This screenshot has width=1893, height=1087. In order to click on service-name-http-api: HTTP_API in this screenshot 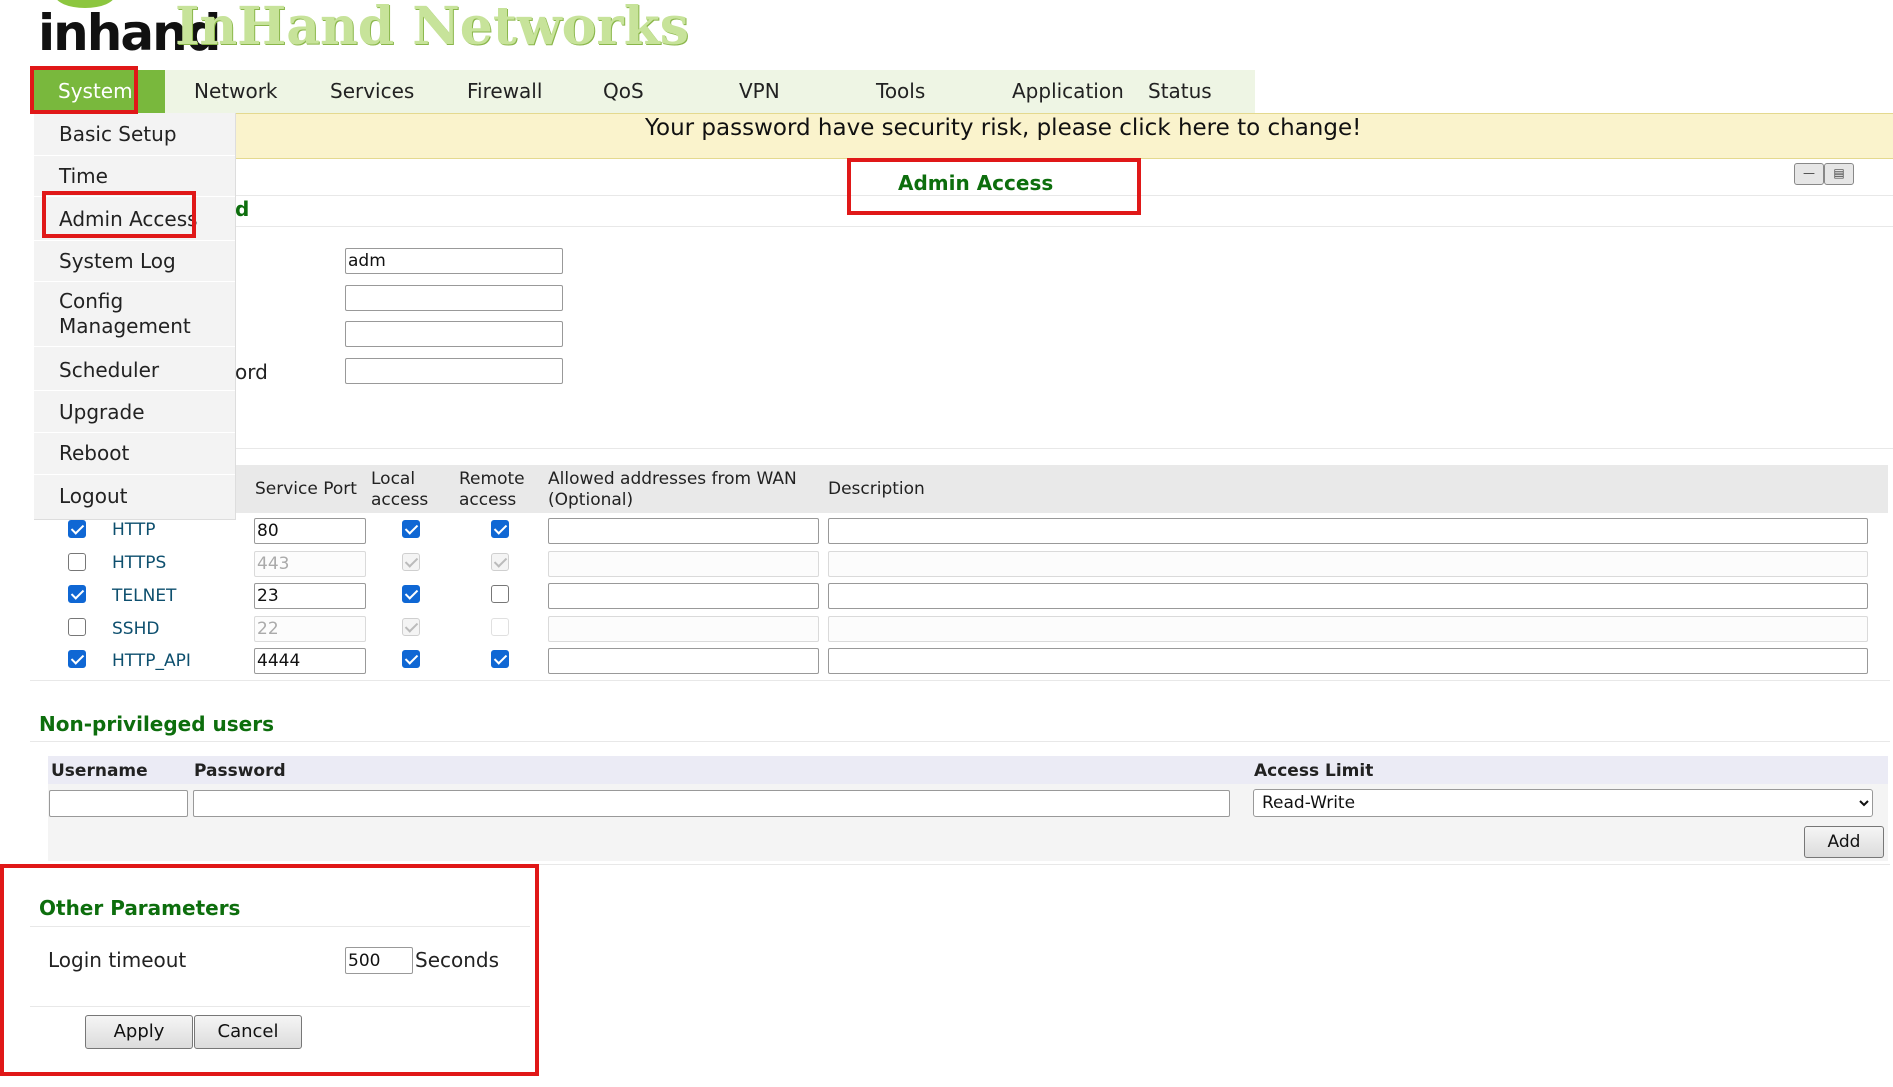, I will do `click(151, 661)`.